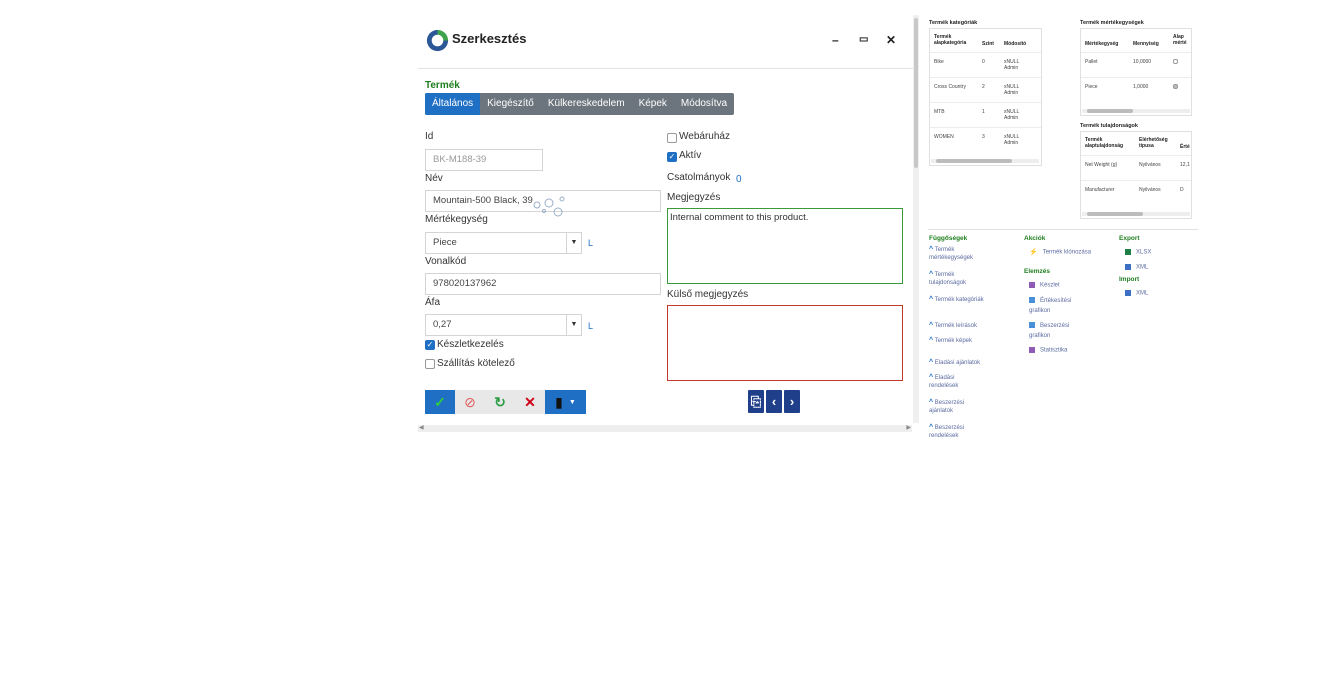  Describe the element at coordinates (988, 44) in the screenshot. I see `categories-header-level: Szint` at that location.